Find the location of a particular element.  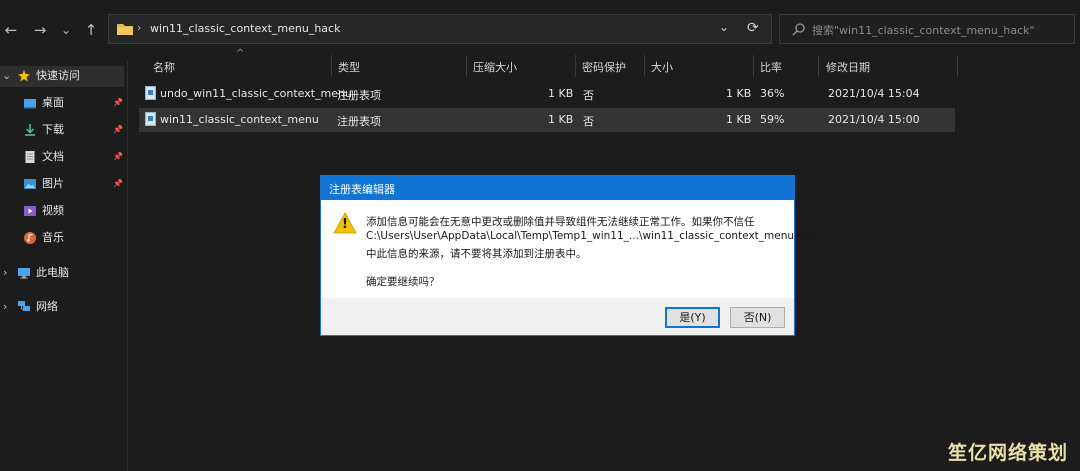

column-header-modified: 修改日期 is located at coordinates (848, 67).